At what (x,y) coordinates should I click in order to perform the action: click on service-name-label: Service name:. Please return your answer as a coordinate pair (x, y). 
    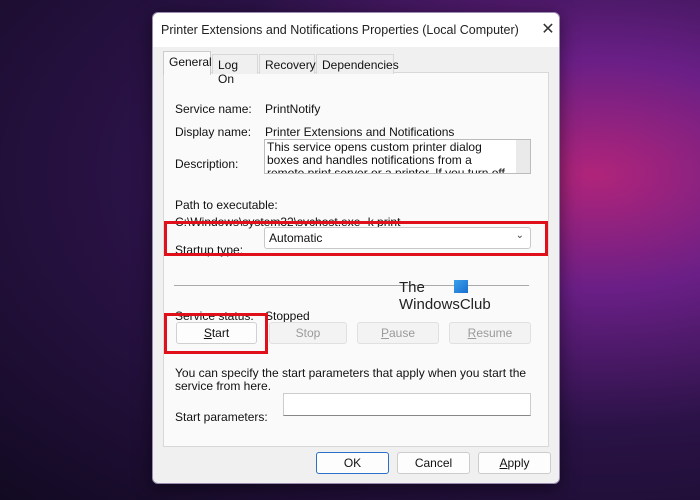
    Looking at the image, I should click on (213, 109).